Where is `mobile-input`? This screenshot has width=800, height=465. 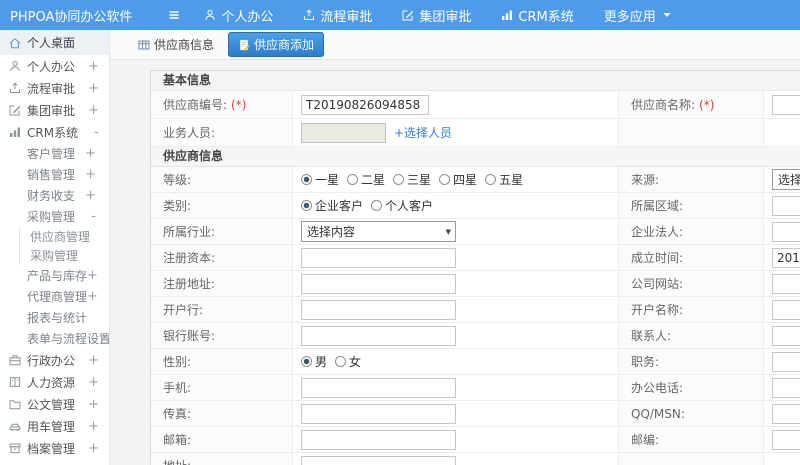
mobile-input is located at coordinates (378, 387).